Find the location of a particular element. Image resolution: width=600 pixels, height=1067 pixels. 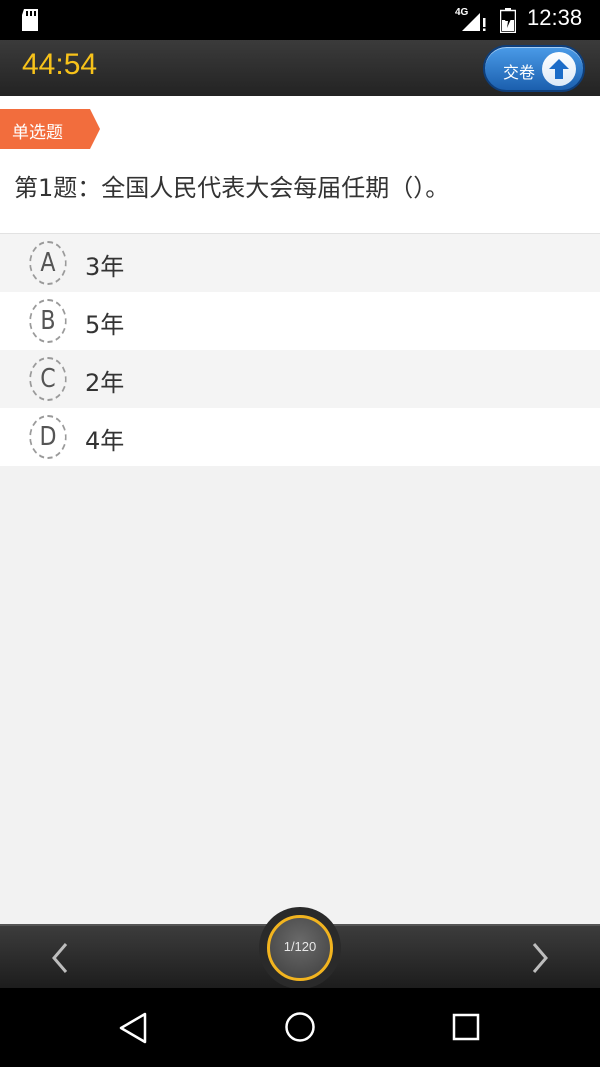

system-navigation-bar is located at coordinates (300, 1027).